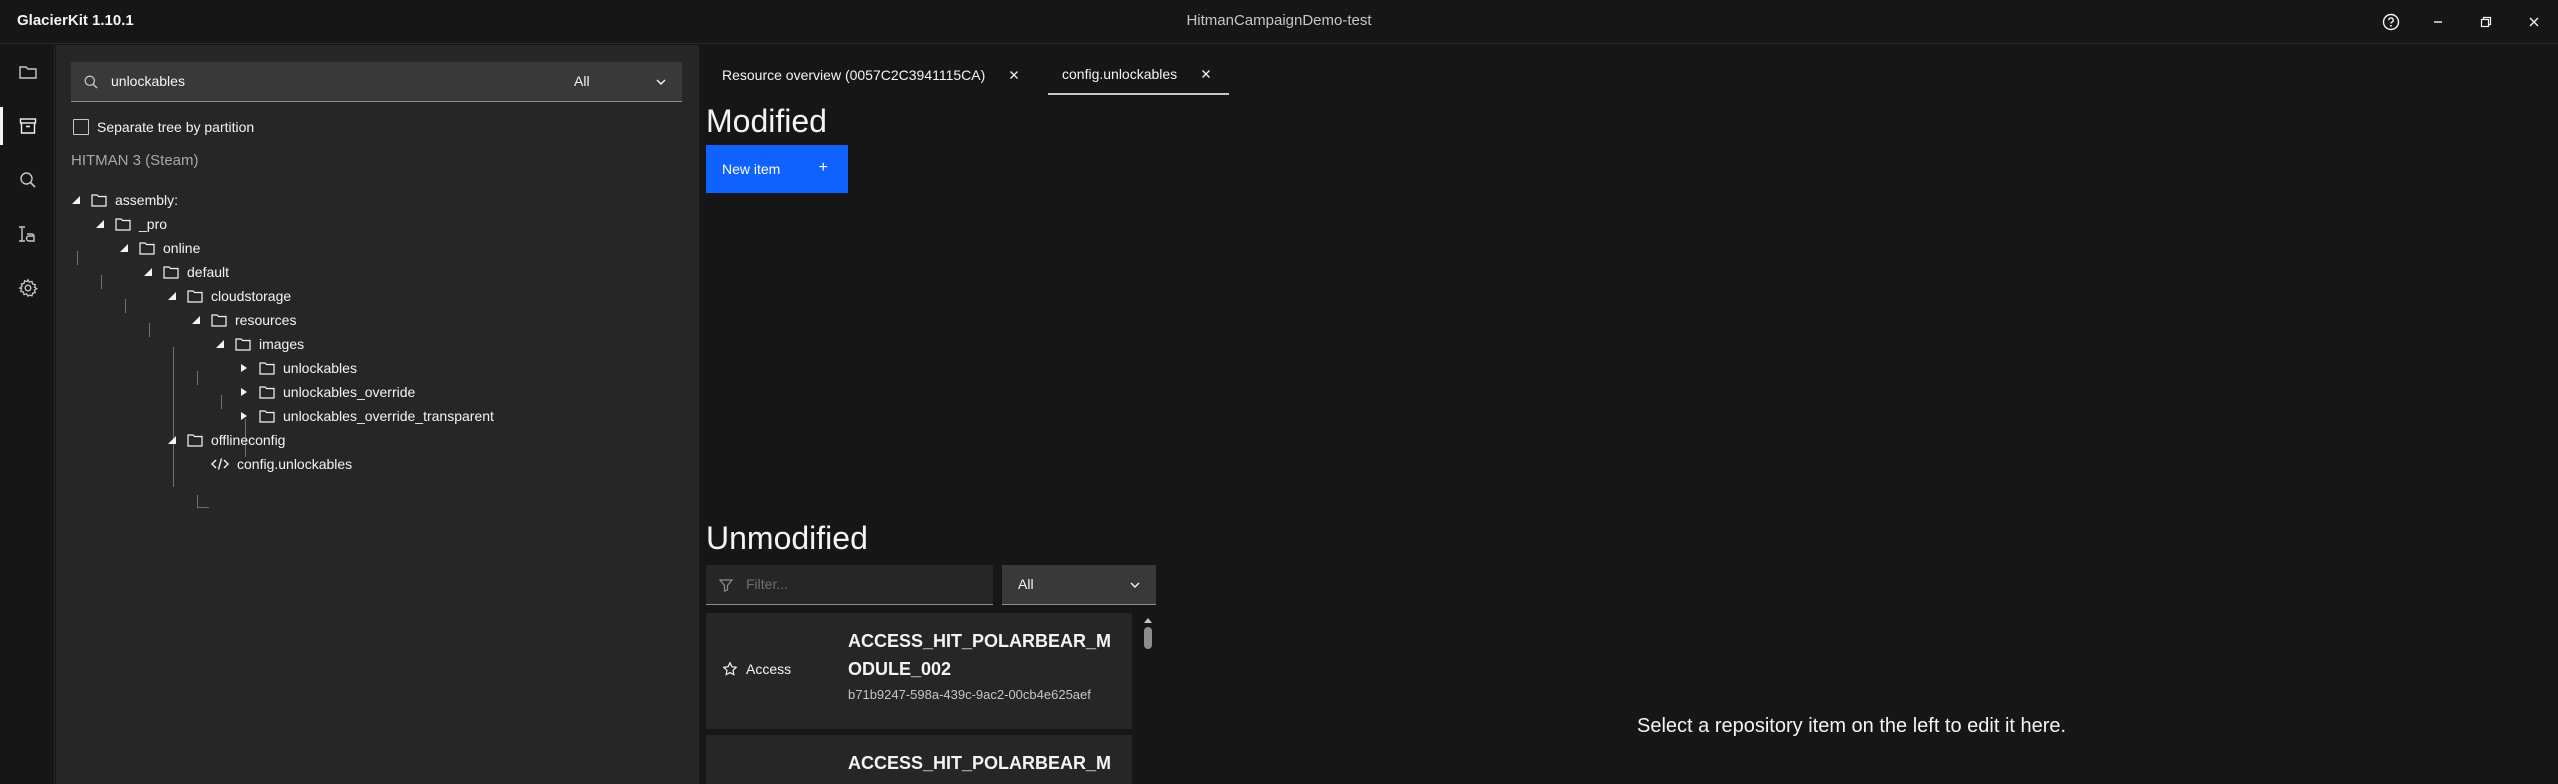 The height and width of the screenshot is (784, 2558). Describe the element at coordinates (282, 344) in the screenshot. I see `tree-node-label: images` at that location.